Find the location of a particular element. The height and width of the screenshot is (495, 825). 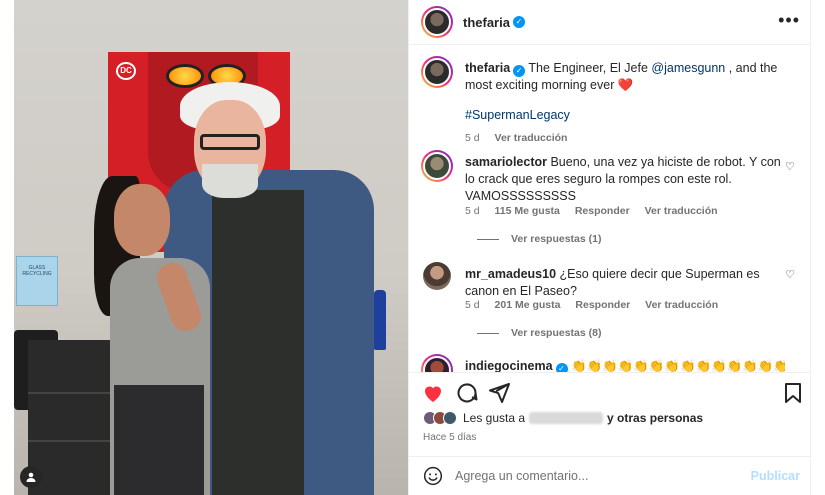

recycling-sign: GLASS RECYCLING is located at coordinates (37, 281).